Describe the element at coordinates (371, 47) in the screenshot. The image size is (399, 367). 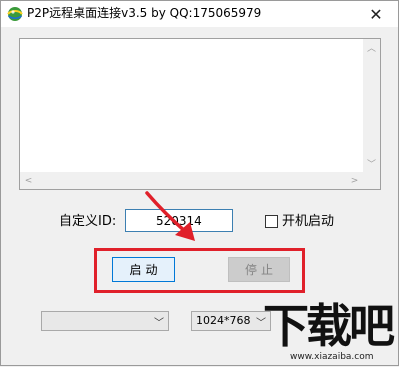
I see `scroll-up-icon: ︿` at that location.